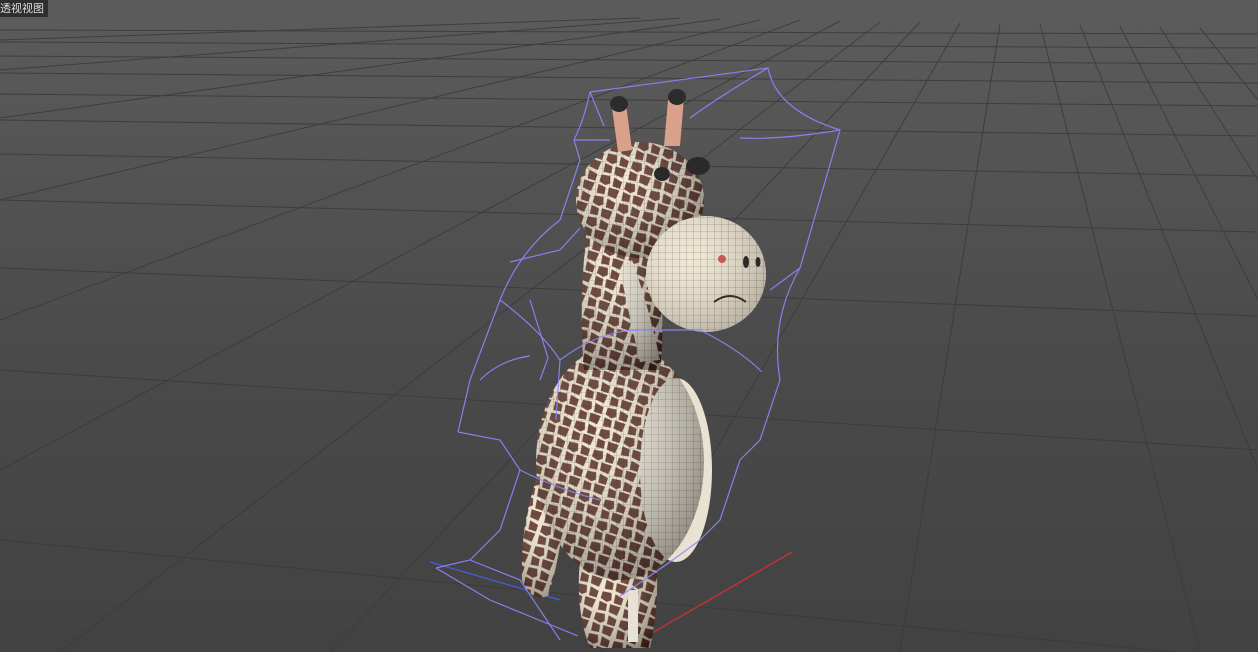  What do you see at coordinates (24, 8) in the screenshot?
I see `viewport-label: 透视视图` at bounding box center [24, 8].